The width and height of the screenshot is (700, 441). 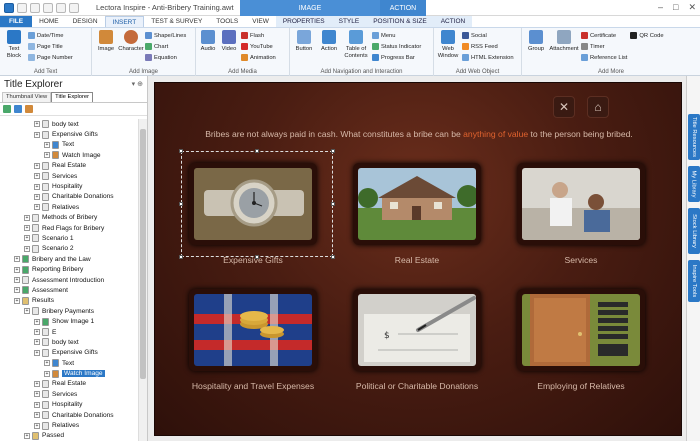 What do you see at coordinates (85, 21) in the screenshot?
I see `tab-design: DESIGN` at bounding box center [85, 21].